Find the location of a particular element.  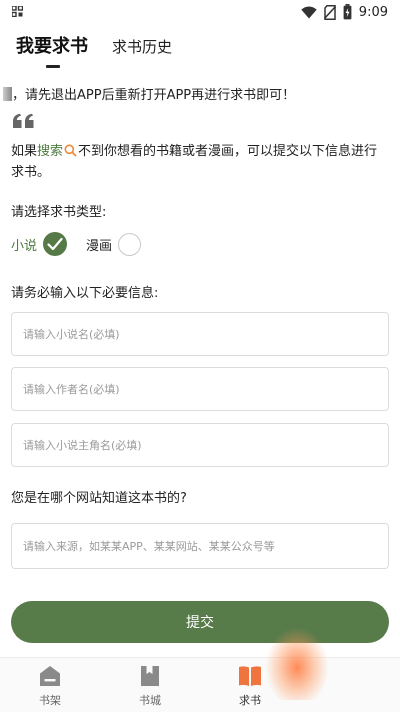

radio-comic-label: 漫画 is located at coordinates (99, 246).